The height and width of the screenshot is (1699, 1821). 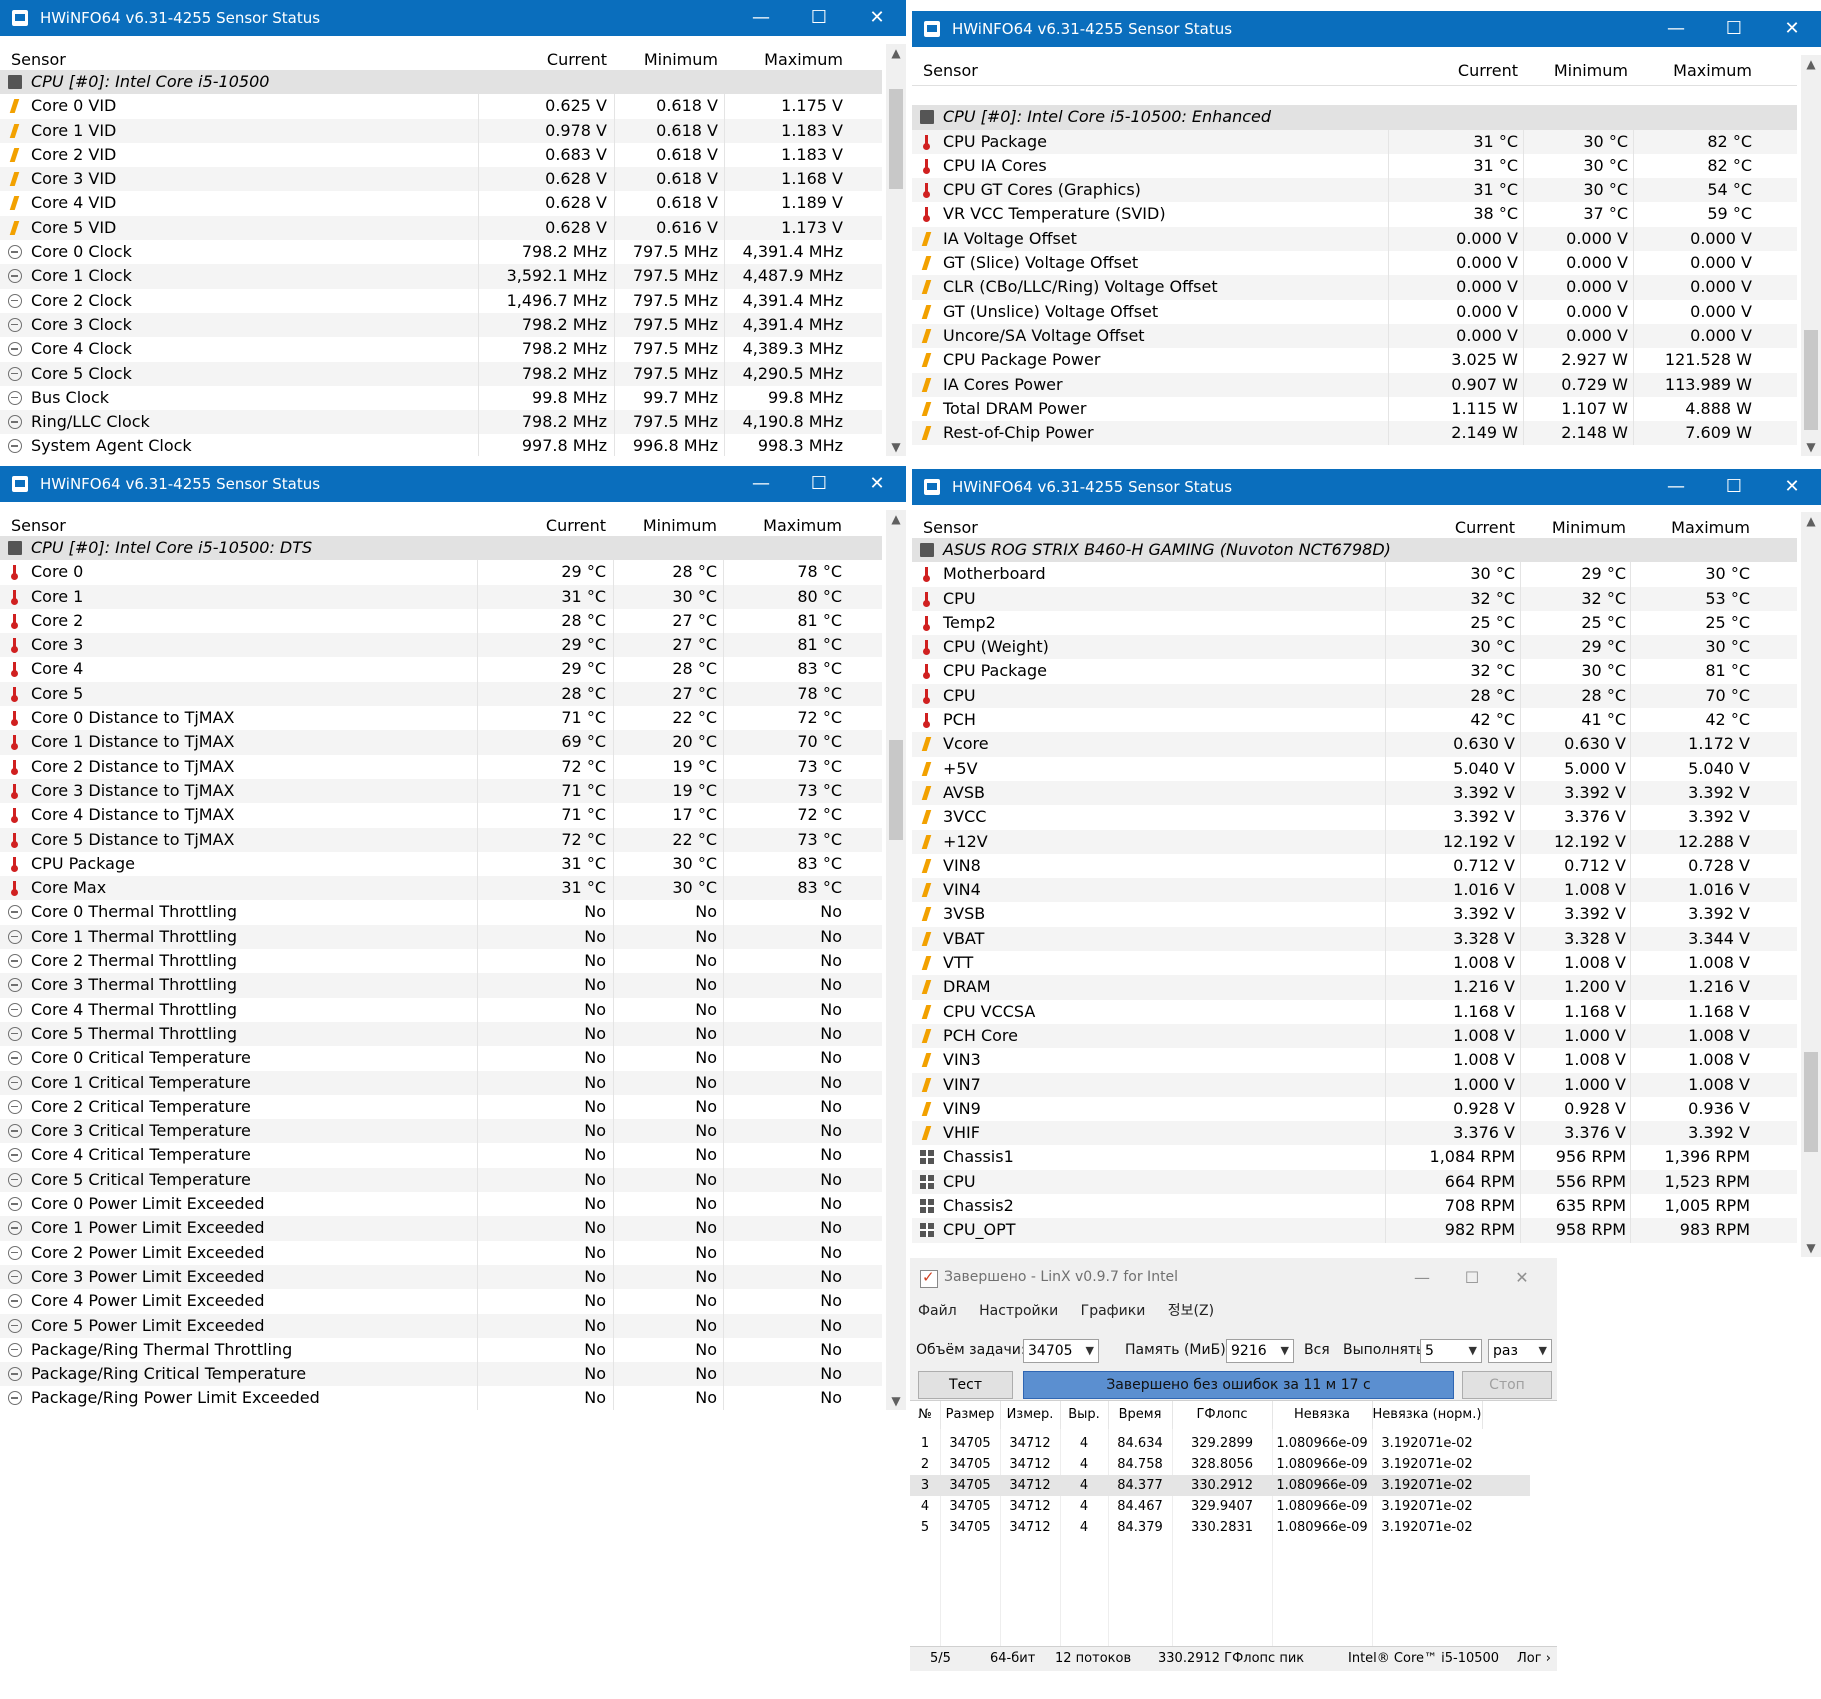 What do you see at coordinates (1427, 1415) in the screenshot?
I see `results-column-header: Невязка (норм.)` at bounding box center [1427, 1415].